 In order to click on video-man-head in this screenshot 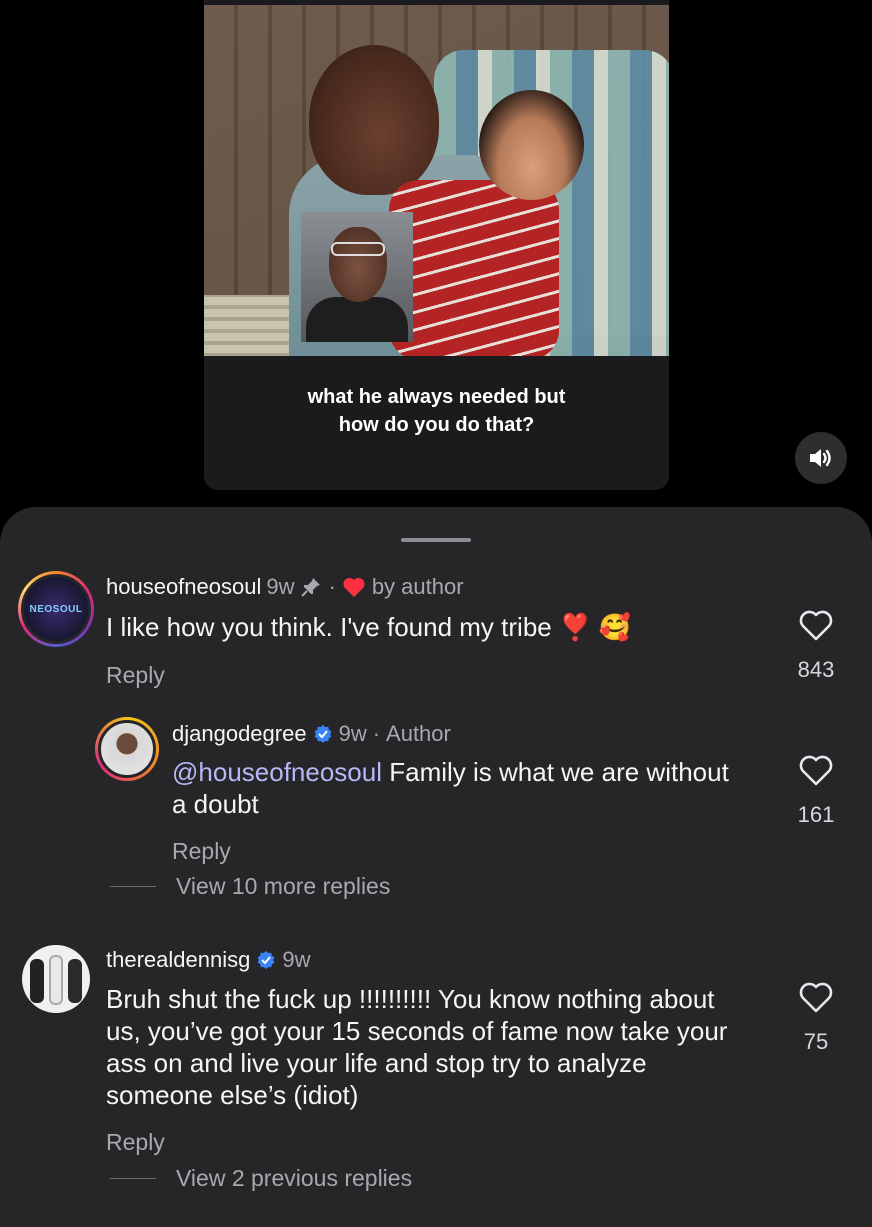, I will do `click(374, 120)`.